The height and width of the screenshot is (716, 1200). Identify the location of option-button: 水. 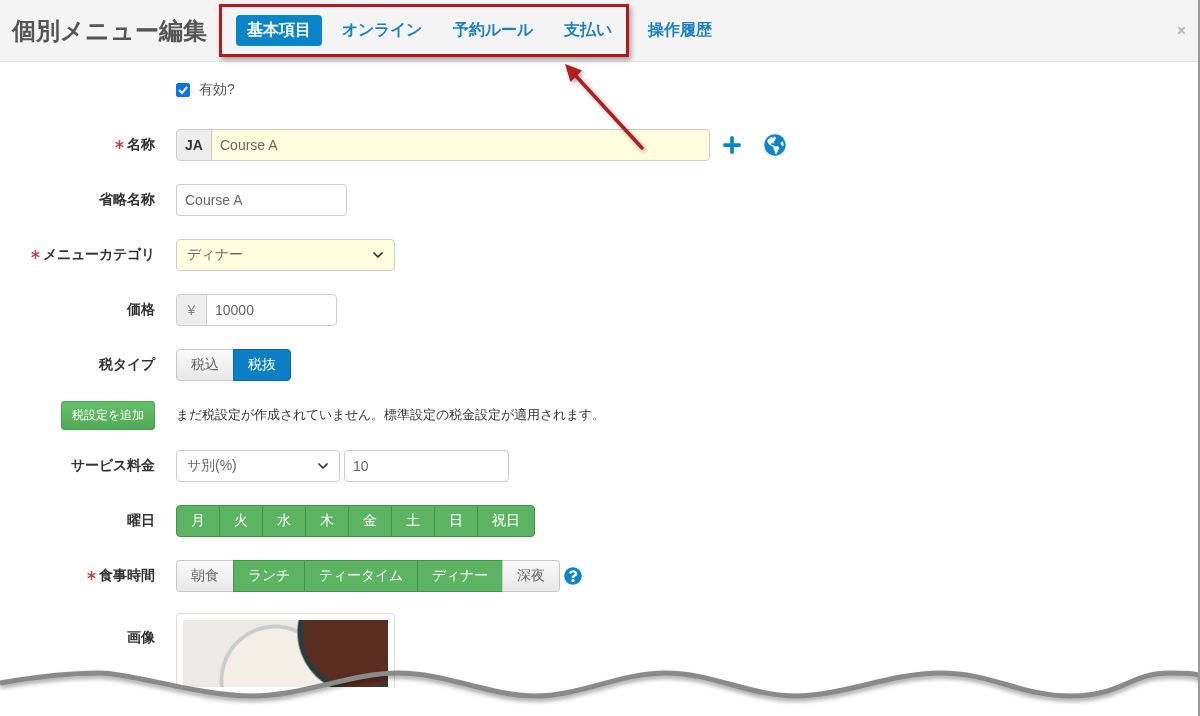
(284, 520).